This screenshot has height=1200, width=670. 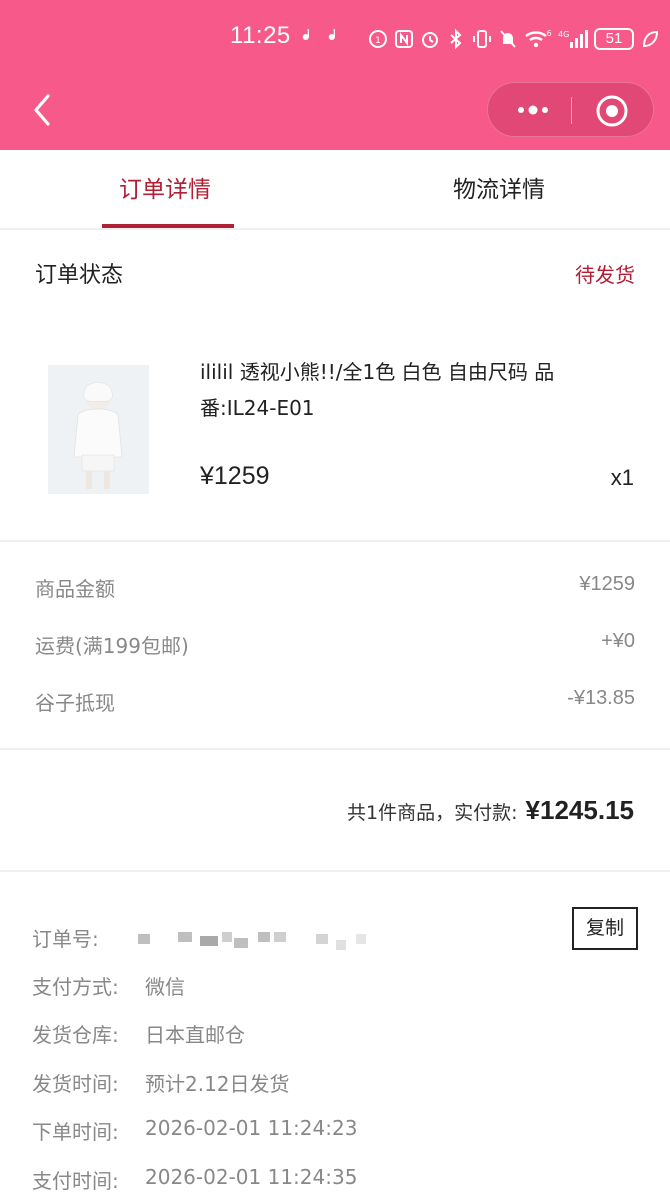 I want to click on product-title: ililil 透视小熊!!/全1色 白色 自由尺码 品番:IL24-E01, so click(x=410, y=390).